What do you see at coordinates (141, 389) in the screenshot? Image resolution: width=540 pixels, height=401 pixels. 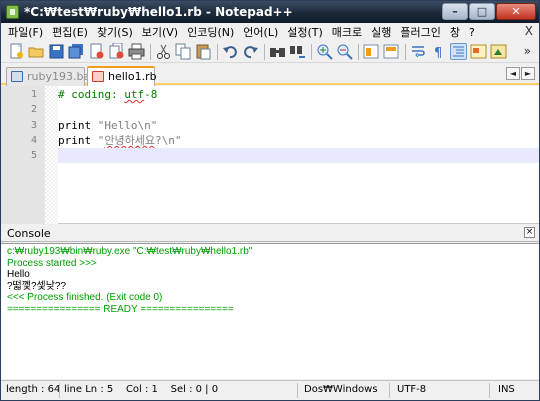 I see `status-position: line Ln : 5 Col : 1 Sel : 0 | 0` at bounding box center [141, 389].